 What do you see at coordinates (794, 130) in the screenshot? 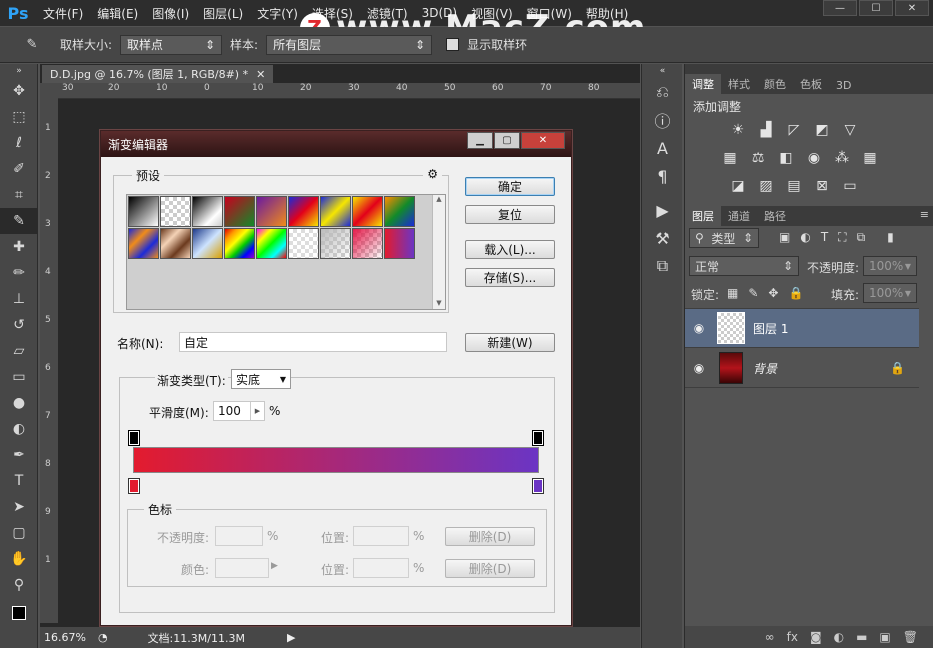
I see `curves-icon: ◸` at bounding box center [794, 130].